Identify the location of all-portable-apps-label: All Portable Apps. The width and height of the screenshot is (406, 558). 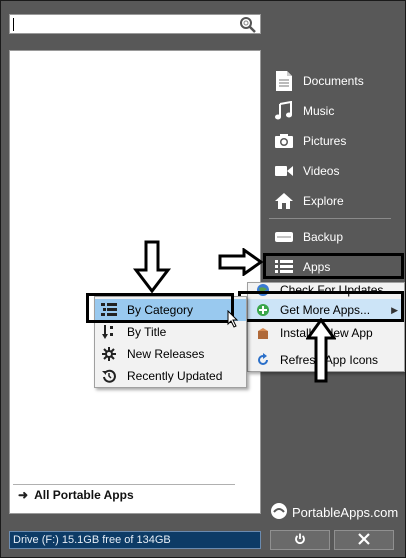
(84, 495).